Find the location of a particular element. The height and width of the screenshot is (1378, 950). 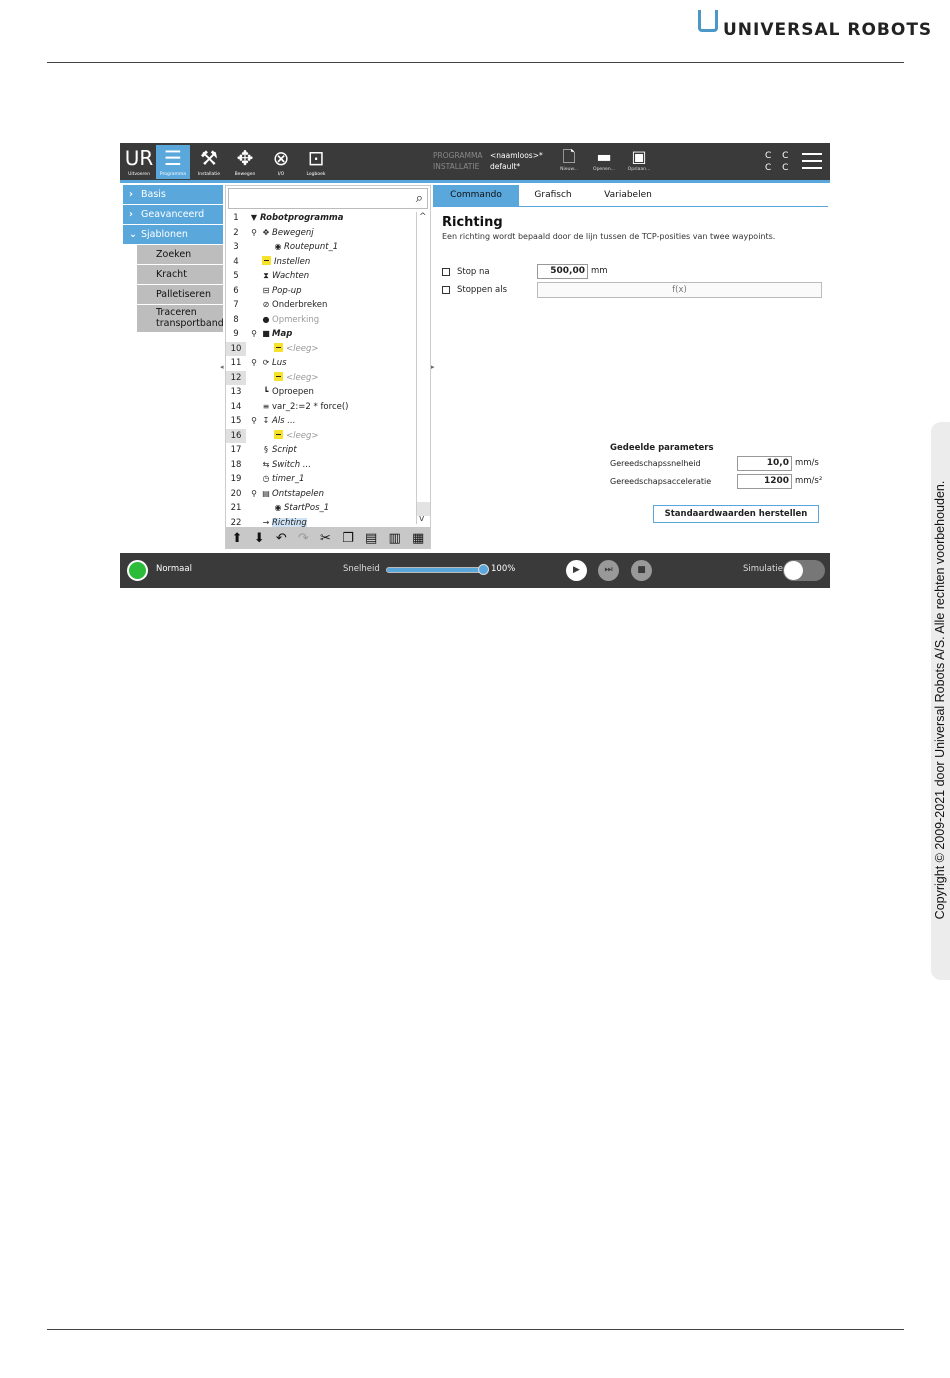

nav-item-traceren-transportband: Traceren transportband is located at coordinates (180, 318).